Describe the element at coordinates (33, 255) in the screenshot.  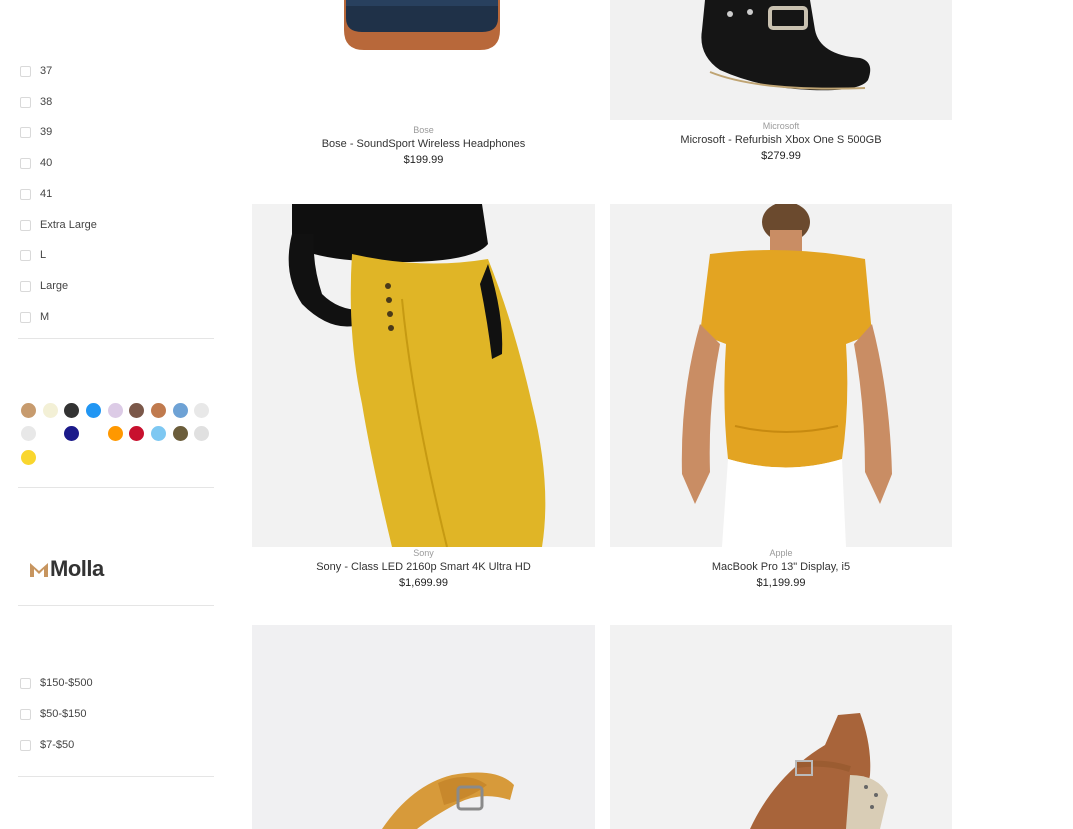
I see `size-option: L` at that location.